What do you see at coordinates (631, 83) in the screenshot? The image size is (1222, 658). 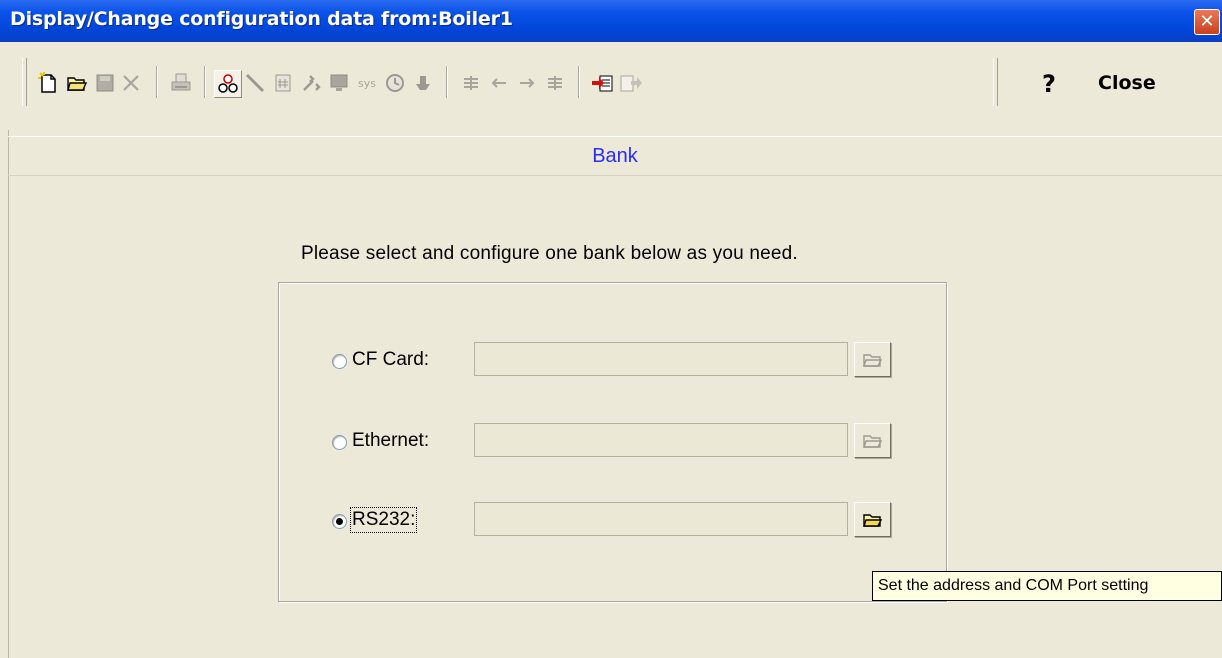 I see `export-icon` at bounding box center [631, 83].